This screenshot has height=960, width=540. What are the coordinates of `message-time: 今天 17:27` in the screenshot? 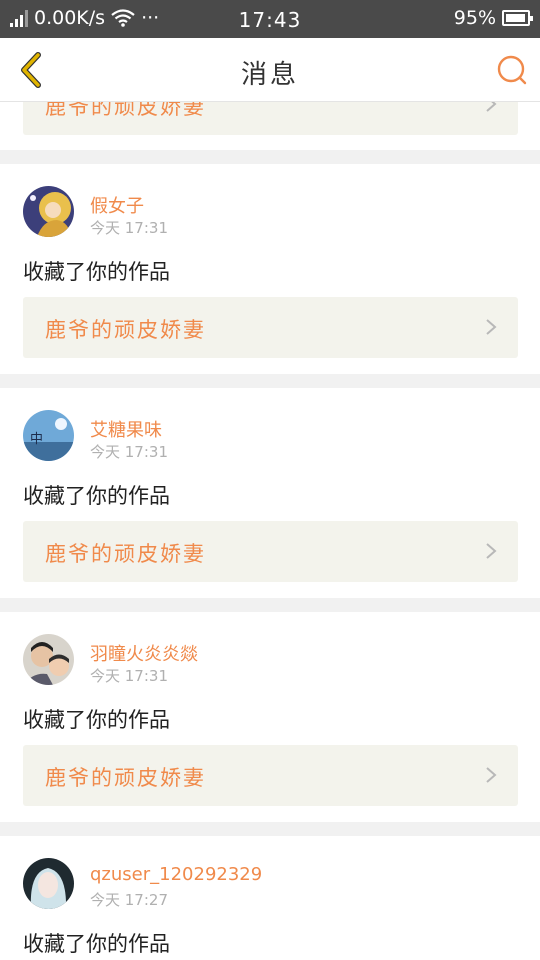 It's located at (129, 900).